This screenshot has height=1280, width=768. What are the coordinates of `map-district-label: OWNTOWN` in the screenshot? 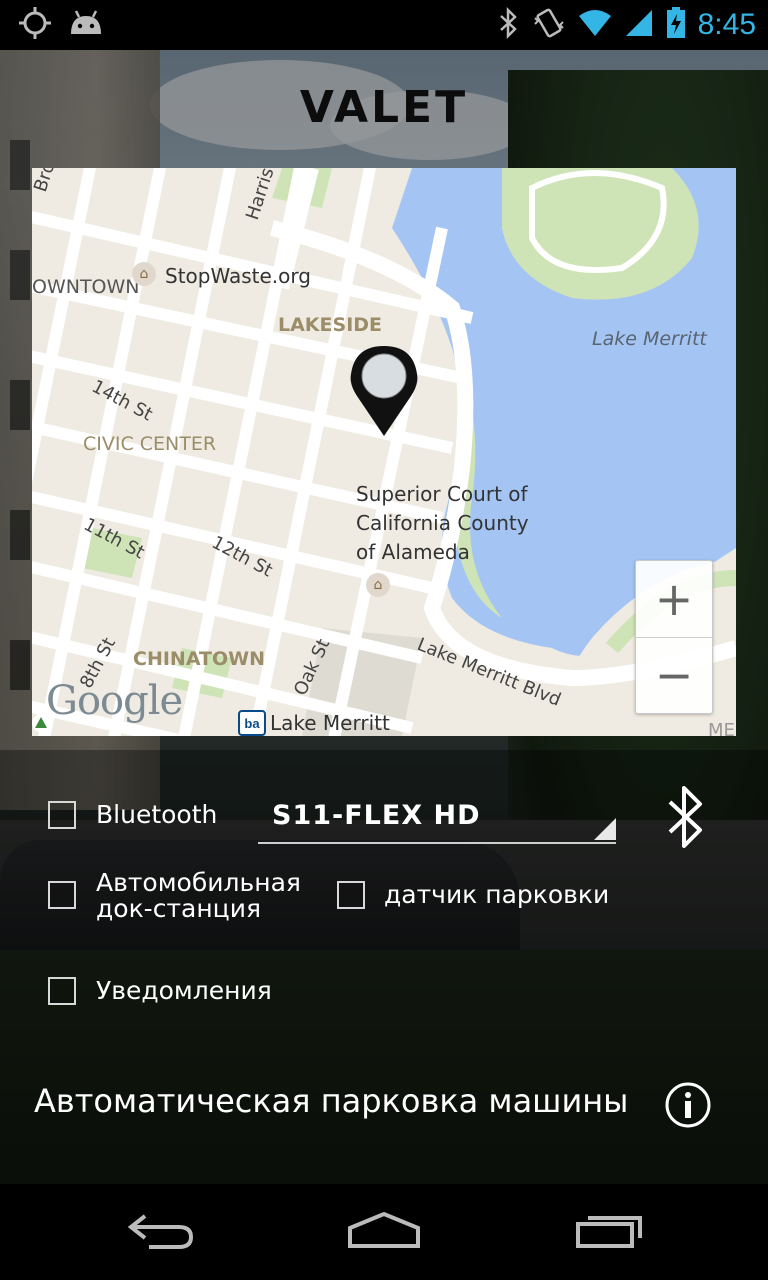 It's located at (86, 287).